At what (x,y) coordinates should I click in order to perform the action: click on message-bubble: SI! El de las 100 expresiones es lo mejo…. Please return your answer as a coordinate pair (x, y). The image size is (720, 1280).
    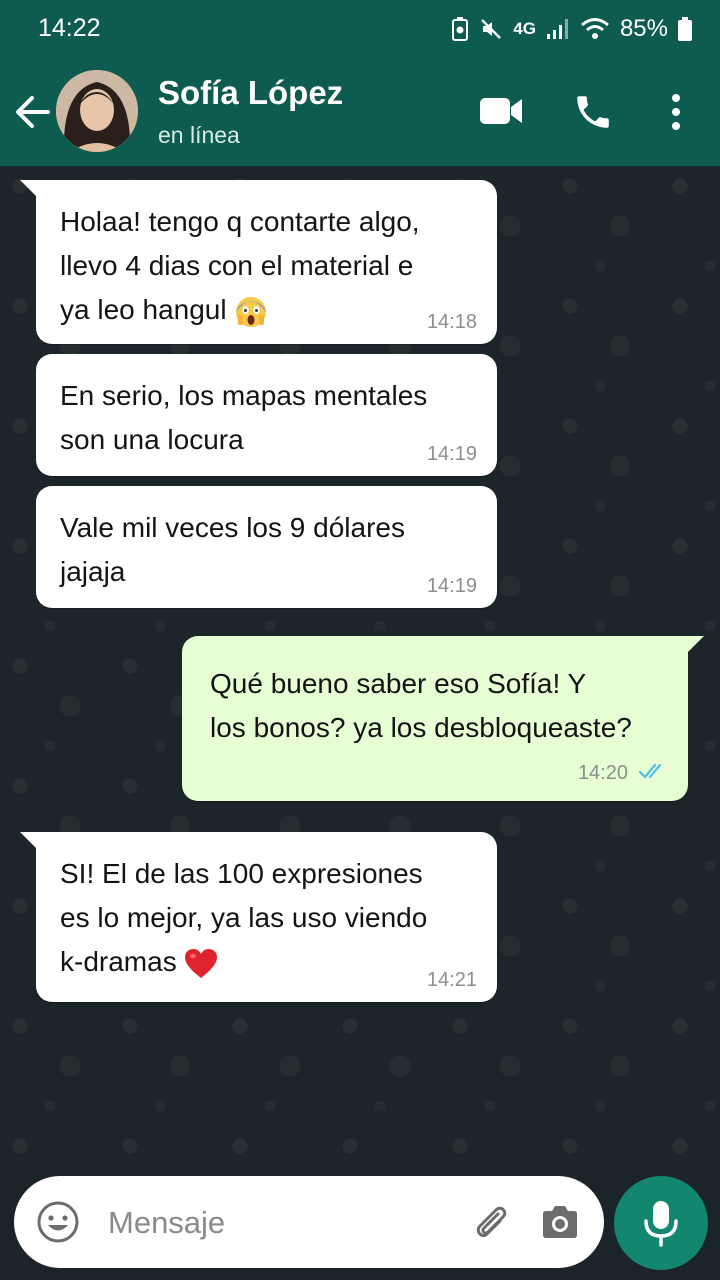
    Looking at the image, I should click on (258, 917).